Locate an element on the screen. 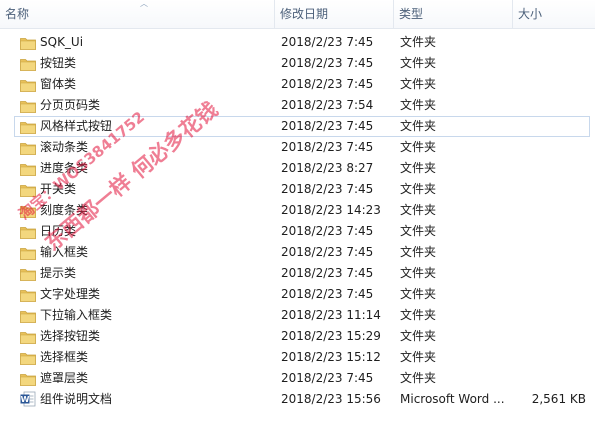 This screenshot has height=422, width=595. folder-row: 提示类 2018/2/23 7:45 文件夹 is located at coordinates (297, 273).